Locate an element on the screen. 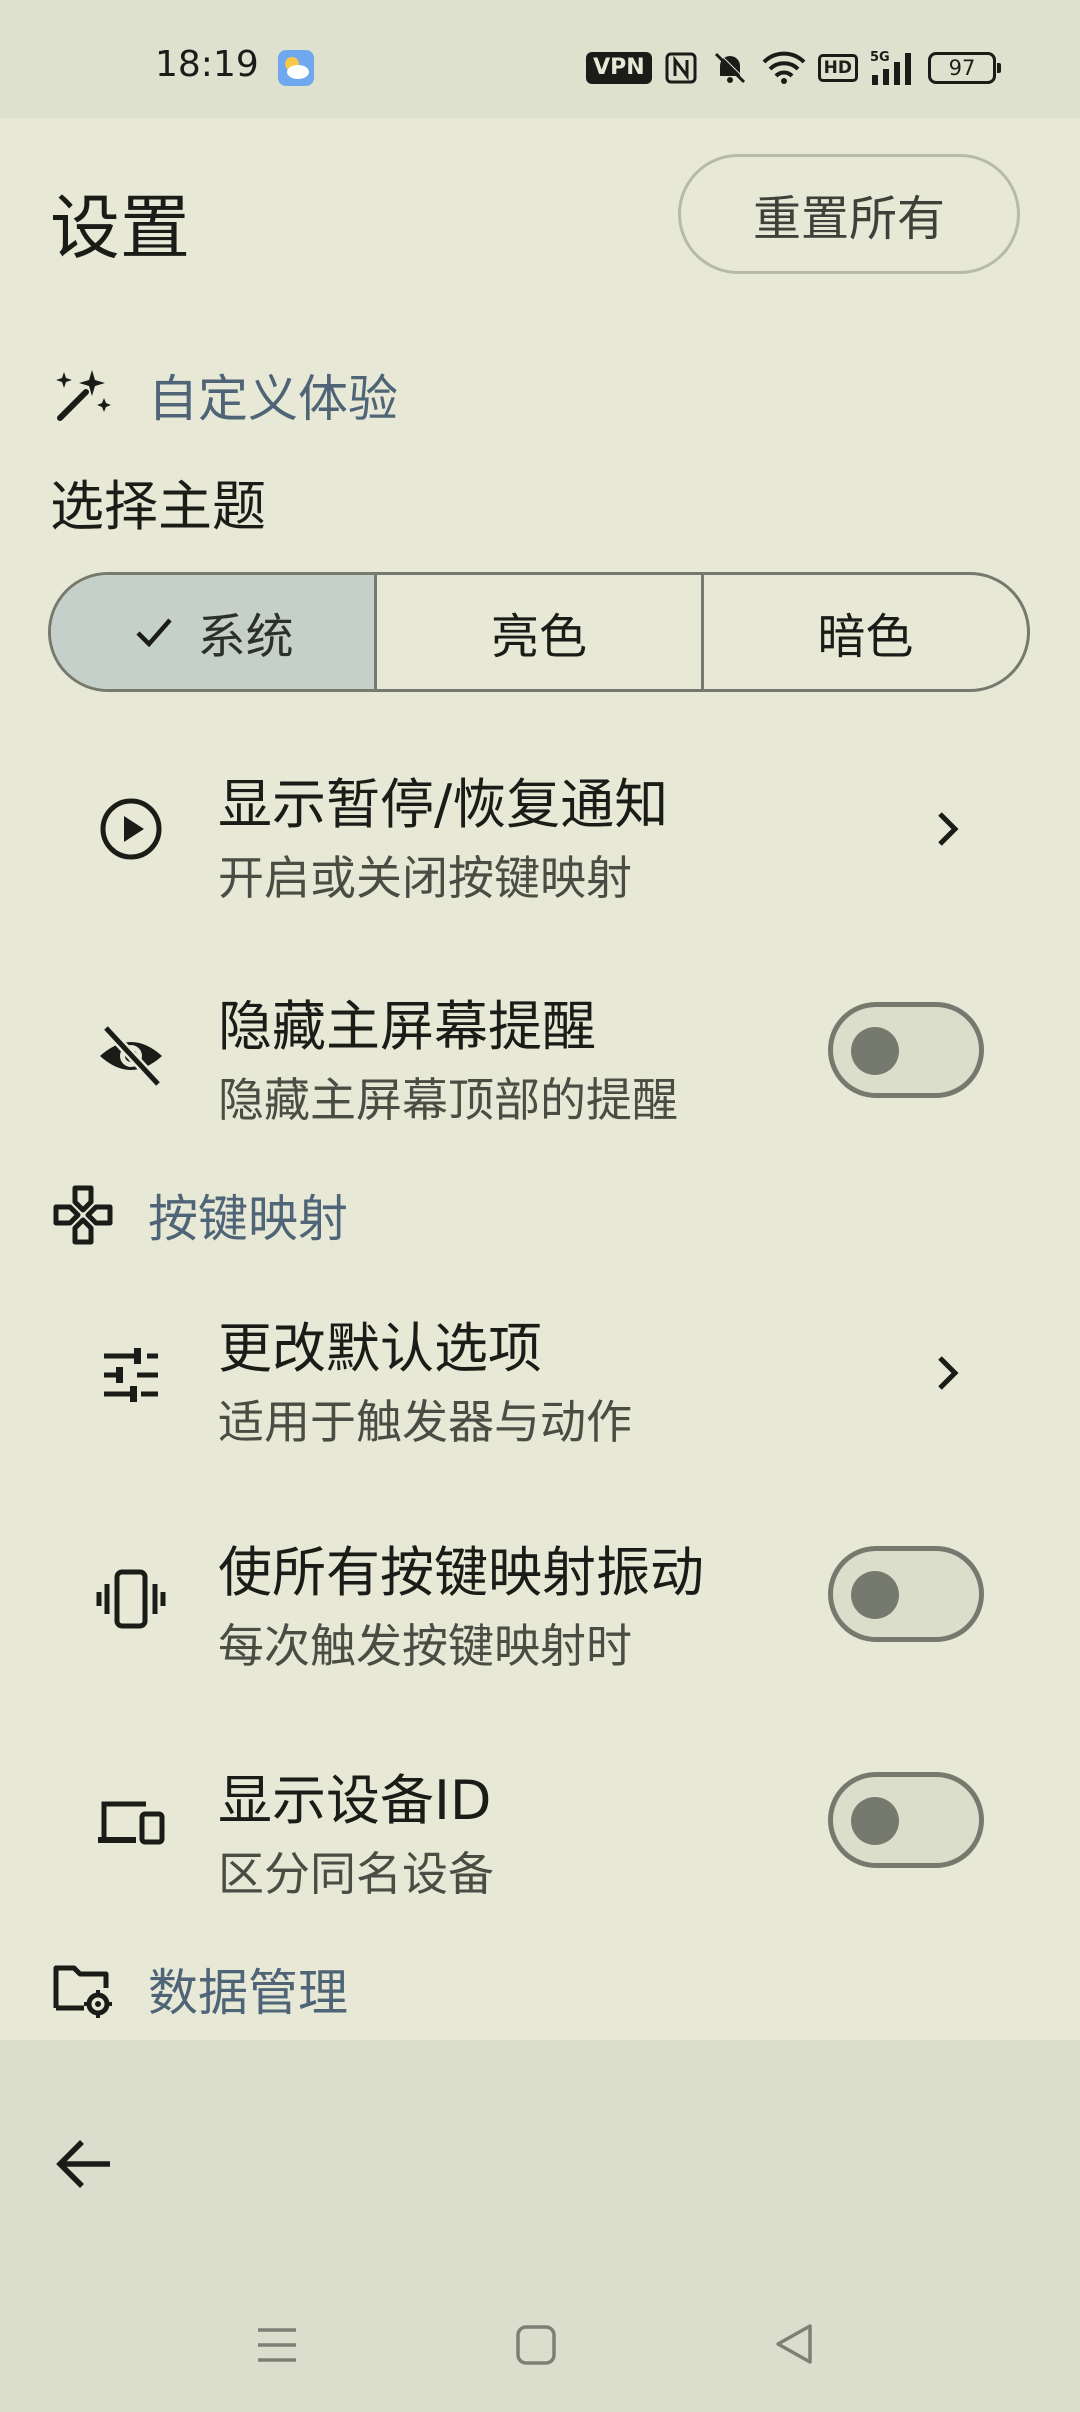  settings-row-vibrate-all-keymaps: 使所有按键映射振动 每次触发按键映射时 is located at coordinates (540, 1600).